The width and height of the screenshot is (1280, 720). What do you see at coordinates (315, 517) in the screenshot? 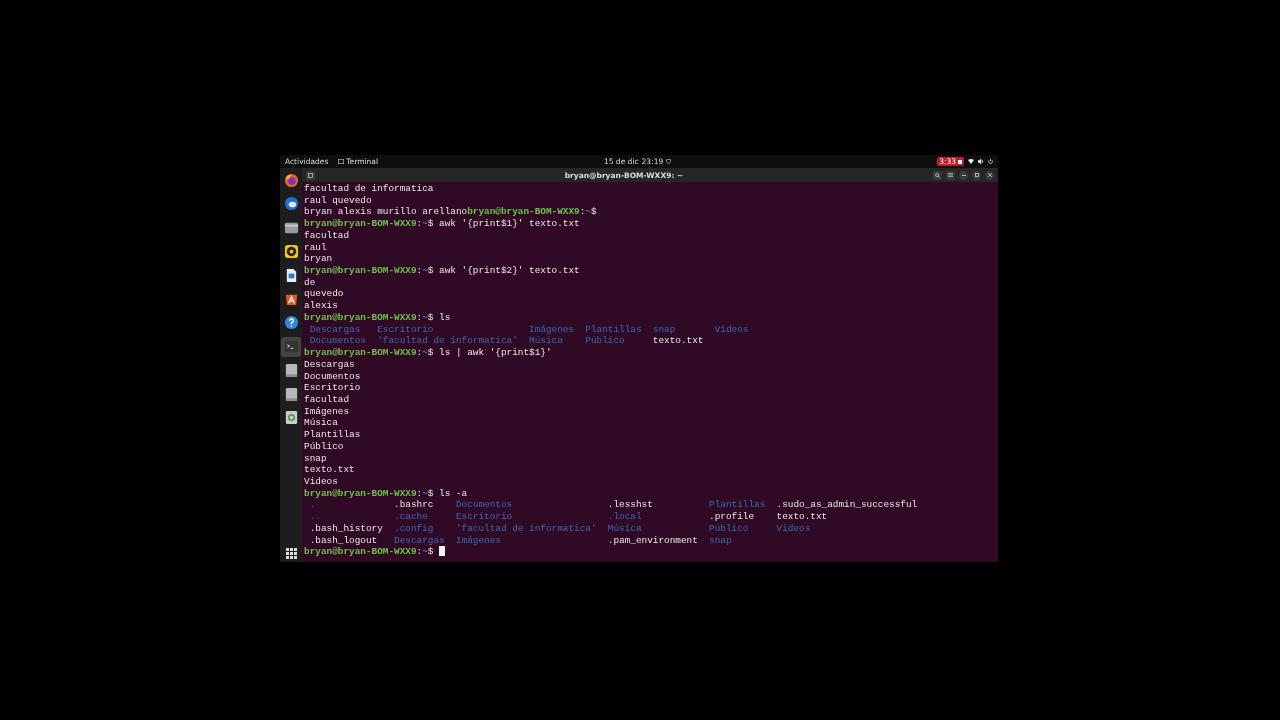
I see `directory-name: ..` at bounding box center [315, 517].